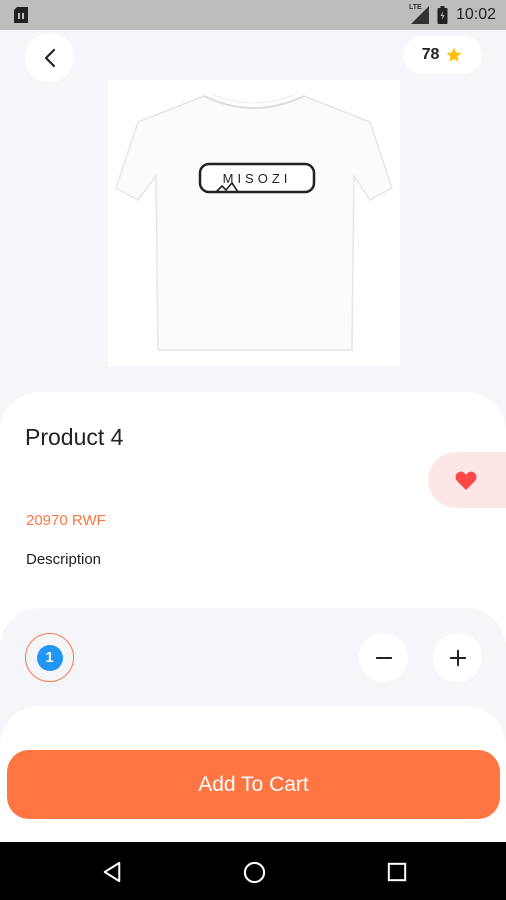 Image resolution: width=506 pixels, height=900 pixels. I want to click on triangle-back-icon, so click(112, 872).